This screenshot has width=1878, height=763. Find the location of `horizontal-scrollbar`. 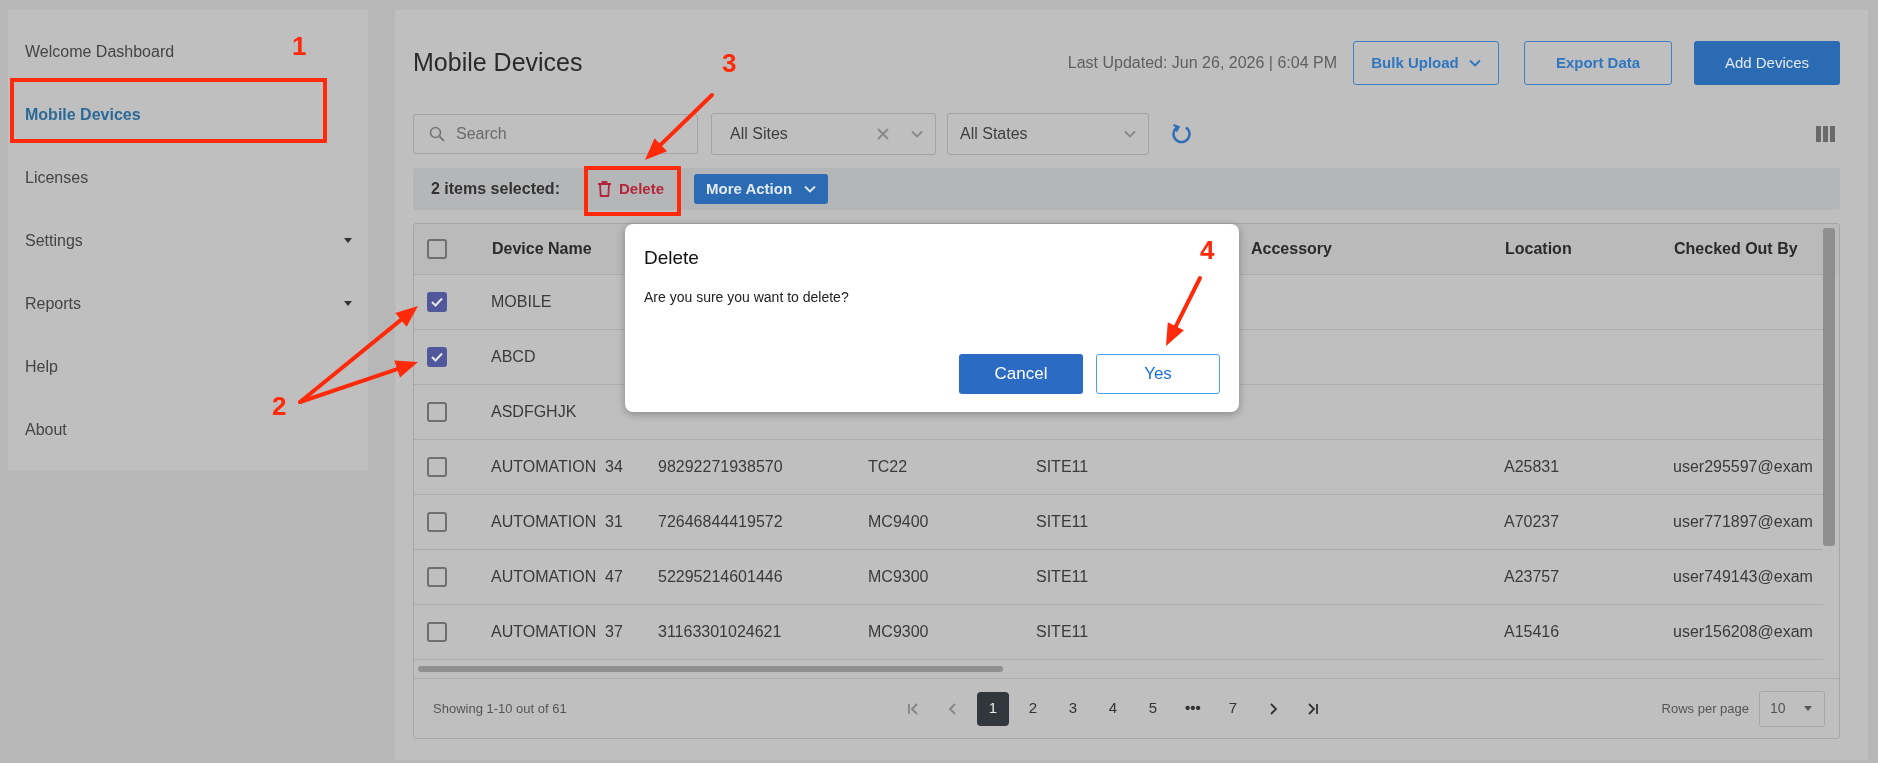

horizontal-scrollbar is located at coordinates (710, 669).